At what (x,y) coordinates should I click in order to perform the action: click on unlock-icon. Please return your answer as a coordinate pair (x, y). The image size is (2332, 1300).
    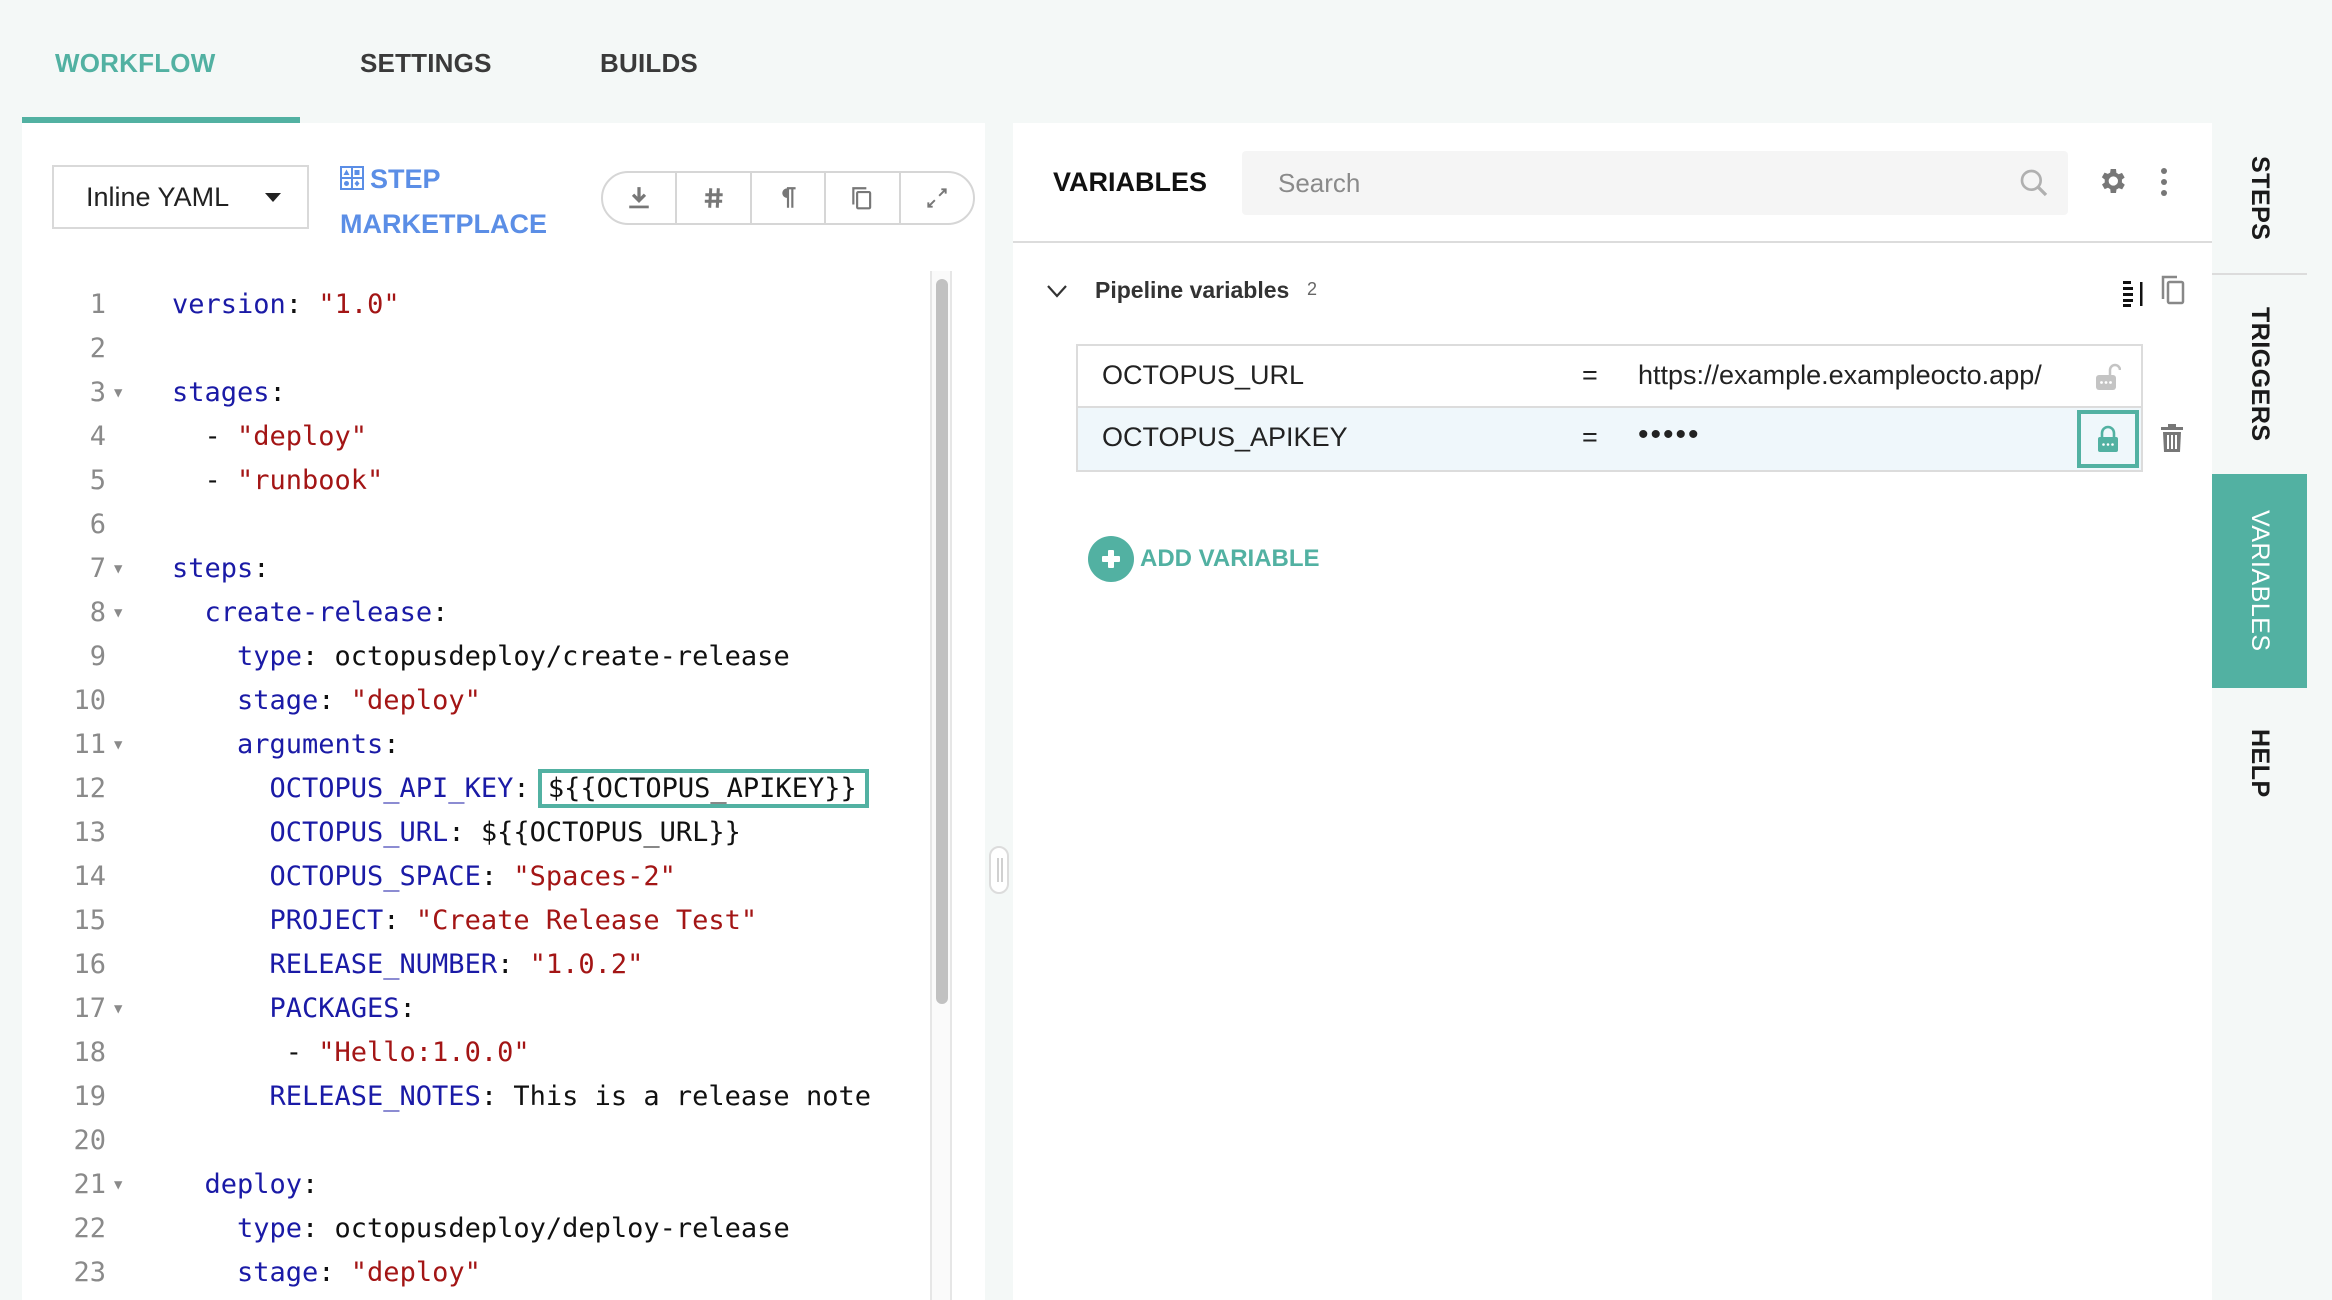
    Looking at the image, I should click on (2108, 376).